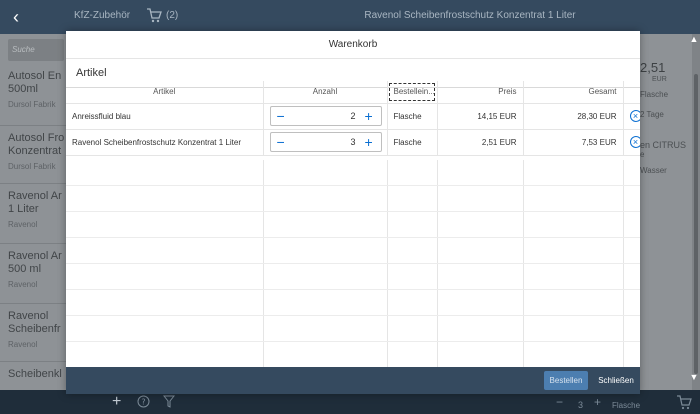  Describe the element at coordinates (353, 380) in the screenshot. I see `dialog-footer: Bestellen Schließen` at that location.